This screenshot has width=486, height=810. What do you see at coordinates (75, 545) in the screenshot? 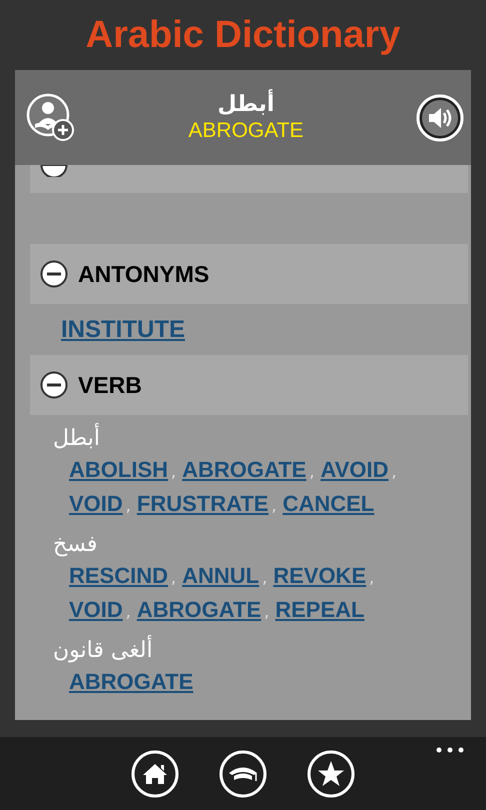
I see `arabic-meaning: فسخ` at bounding box center [75, 545].